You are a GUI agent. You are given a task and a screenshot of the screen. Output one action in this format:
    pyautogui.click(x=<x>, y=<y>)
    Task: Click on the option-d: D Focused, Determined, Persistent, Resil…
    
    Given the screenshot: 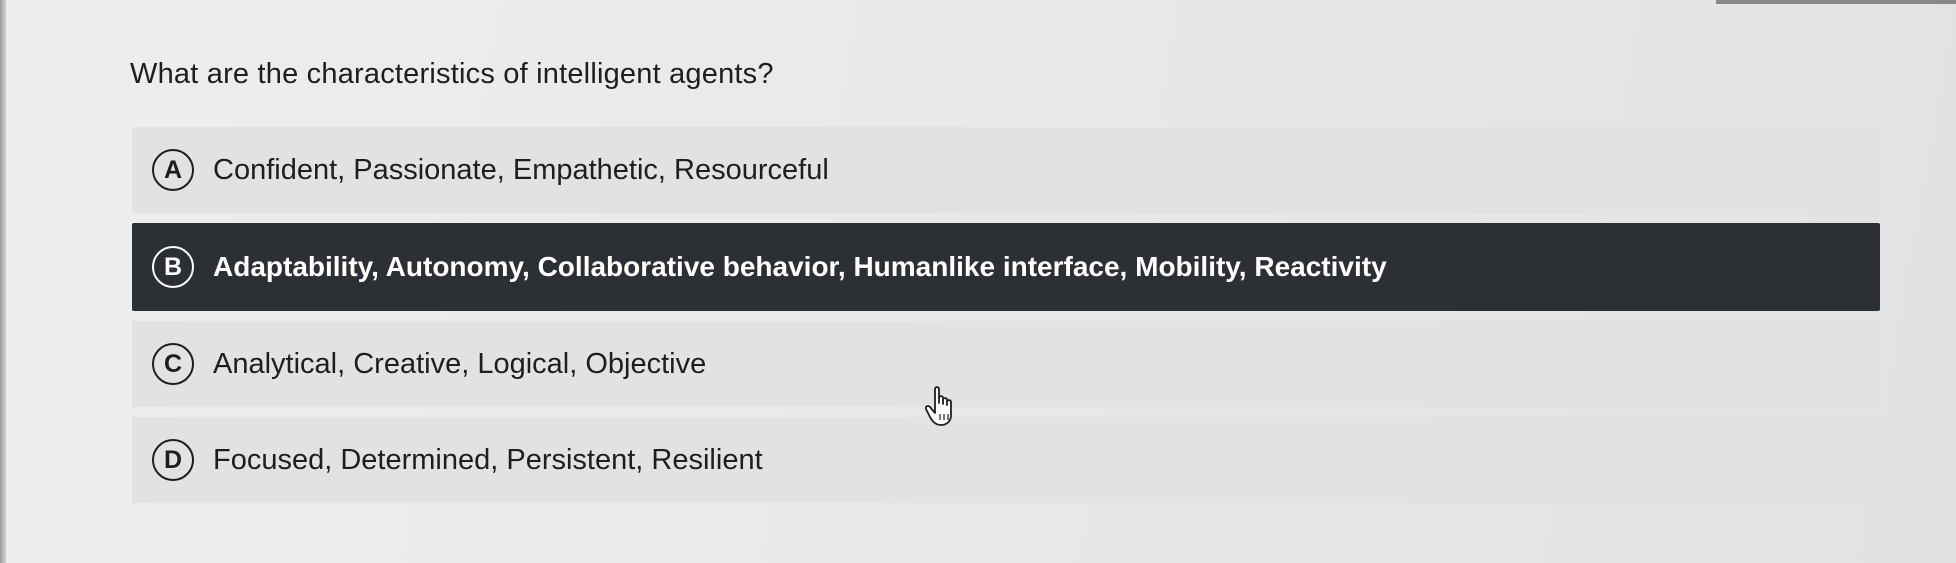 What is the action you would take?
    pyautogui.click(x=1006, y=460)
    